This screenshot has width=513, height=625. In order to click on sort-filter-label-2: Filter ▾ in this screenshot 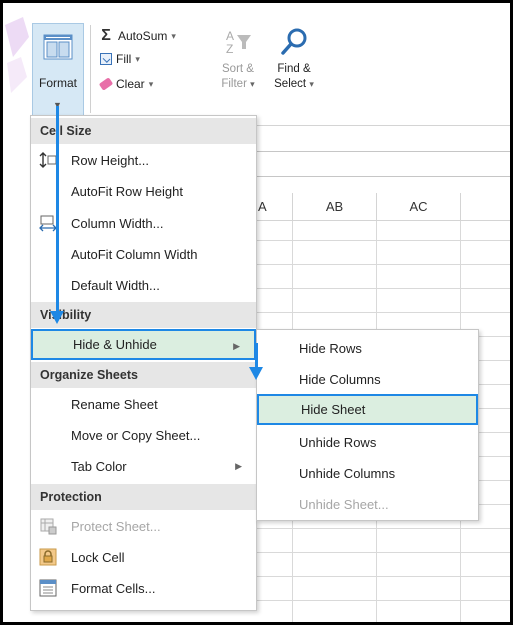, I will do `click(238, 84)`.